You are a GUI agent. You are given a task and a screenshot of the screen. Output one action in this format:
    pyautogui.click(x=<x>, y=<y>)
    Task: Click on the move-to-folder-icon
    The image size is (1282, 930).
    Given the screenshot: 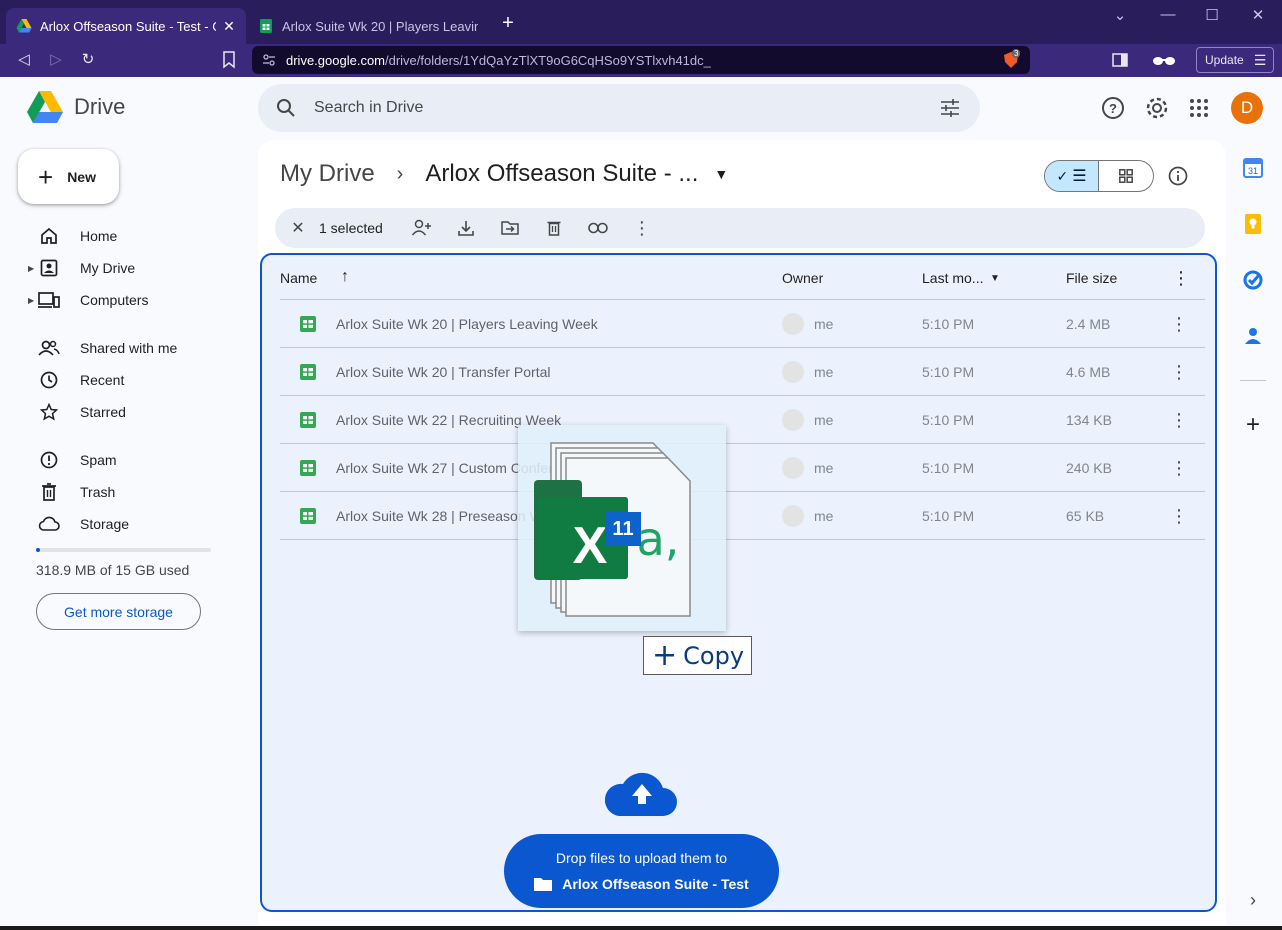 What is the action you would take?
    pyautogui.click(x=510, y=228)
    